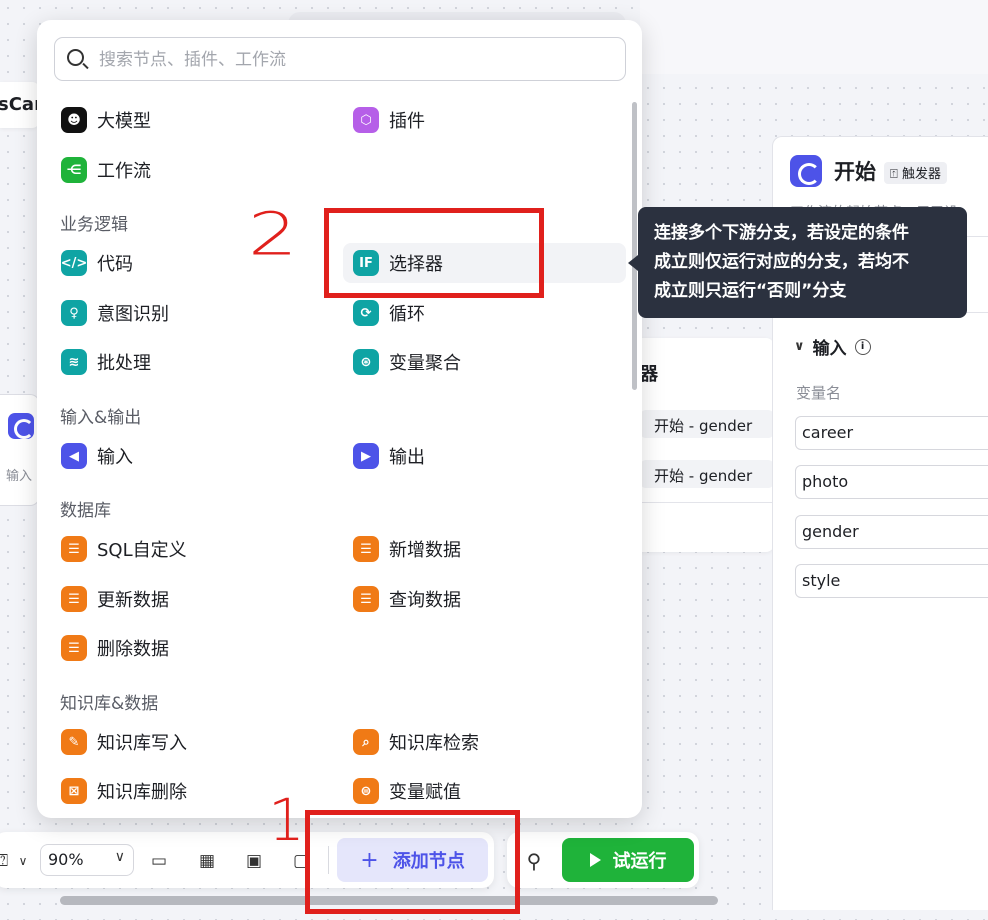 The height and width of the screenshot is (920, 988). What do you see at coordinates (74, 791) in the screenshot?
I see `kb-delete-icon: ⊠` at bounding box center [74, 791].